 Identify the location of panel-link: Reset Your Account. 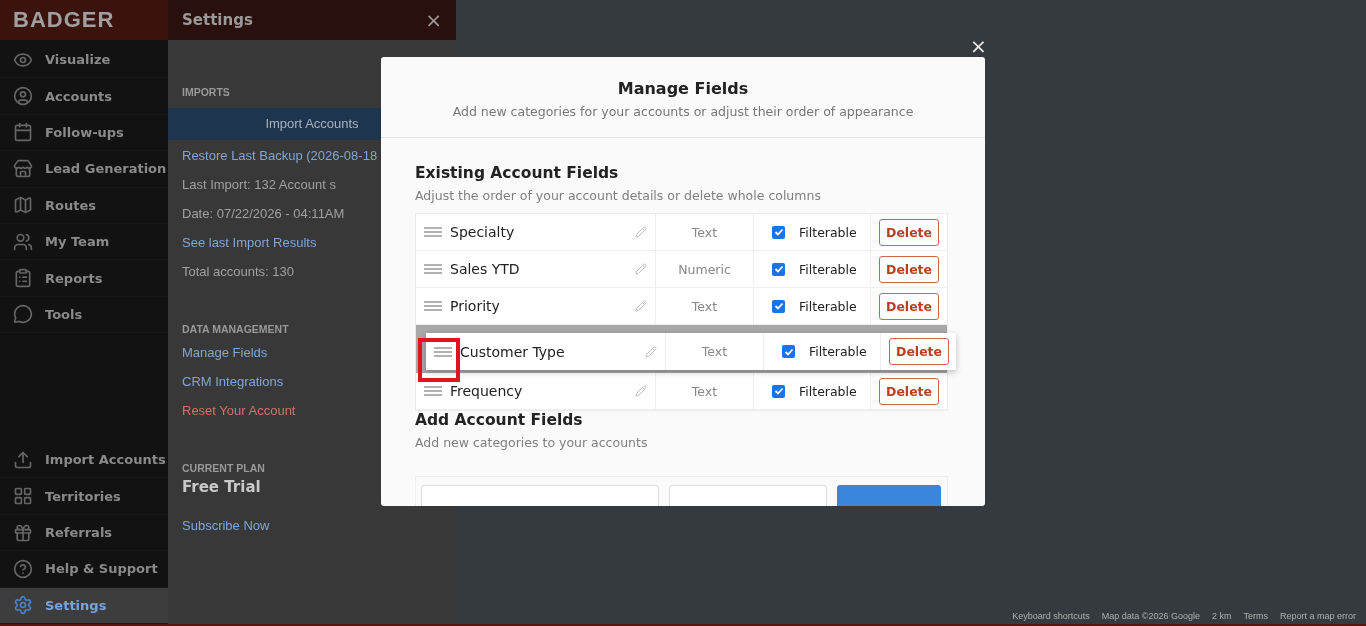
(239, 417).